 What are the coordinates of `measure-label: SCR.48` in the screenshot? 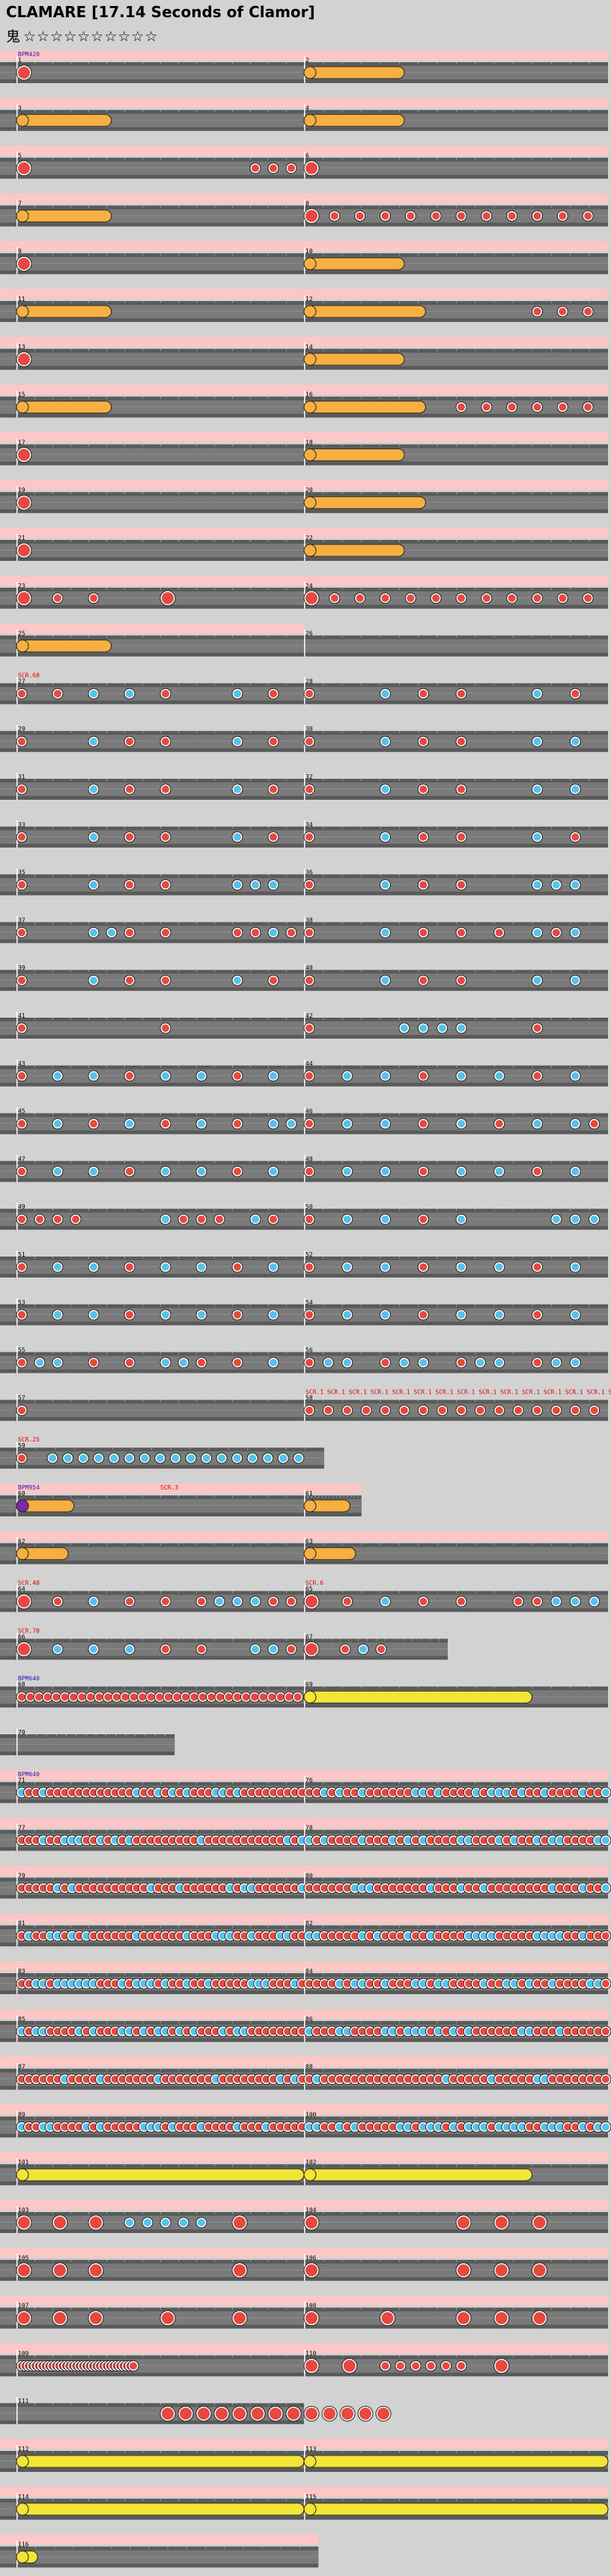 It's located at (29, 1583).